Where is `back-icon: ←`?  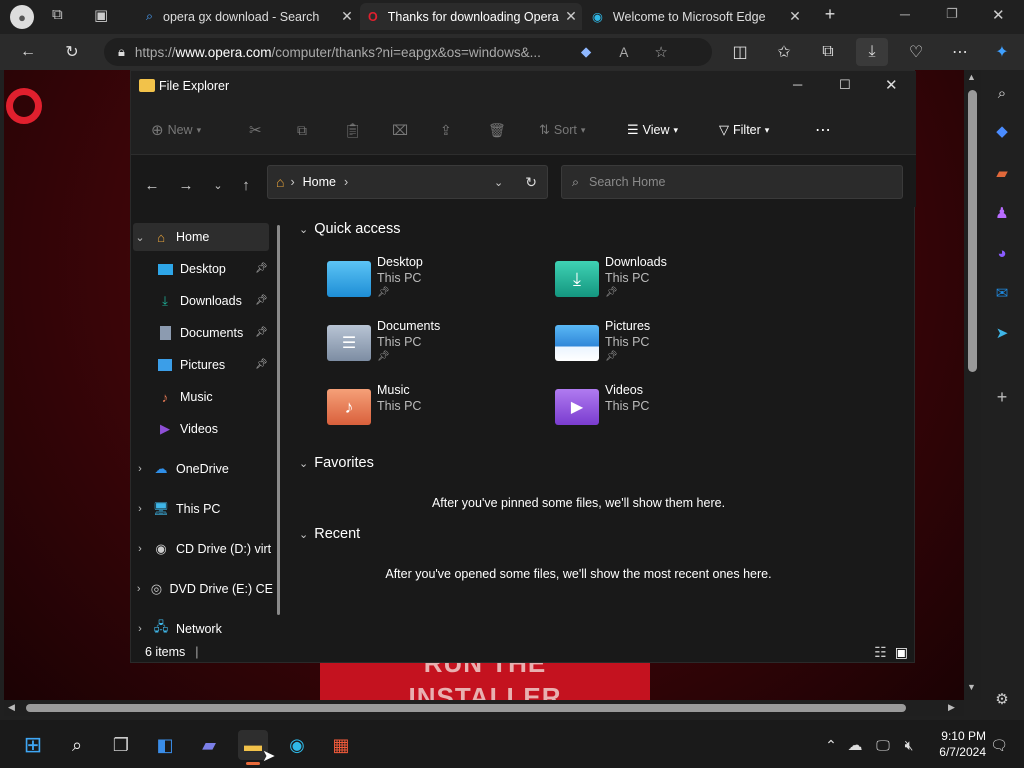 back-icon: ← is located at coordinates (28, 52).